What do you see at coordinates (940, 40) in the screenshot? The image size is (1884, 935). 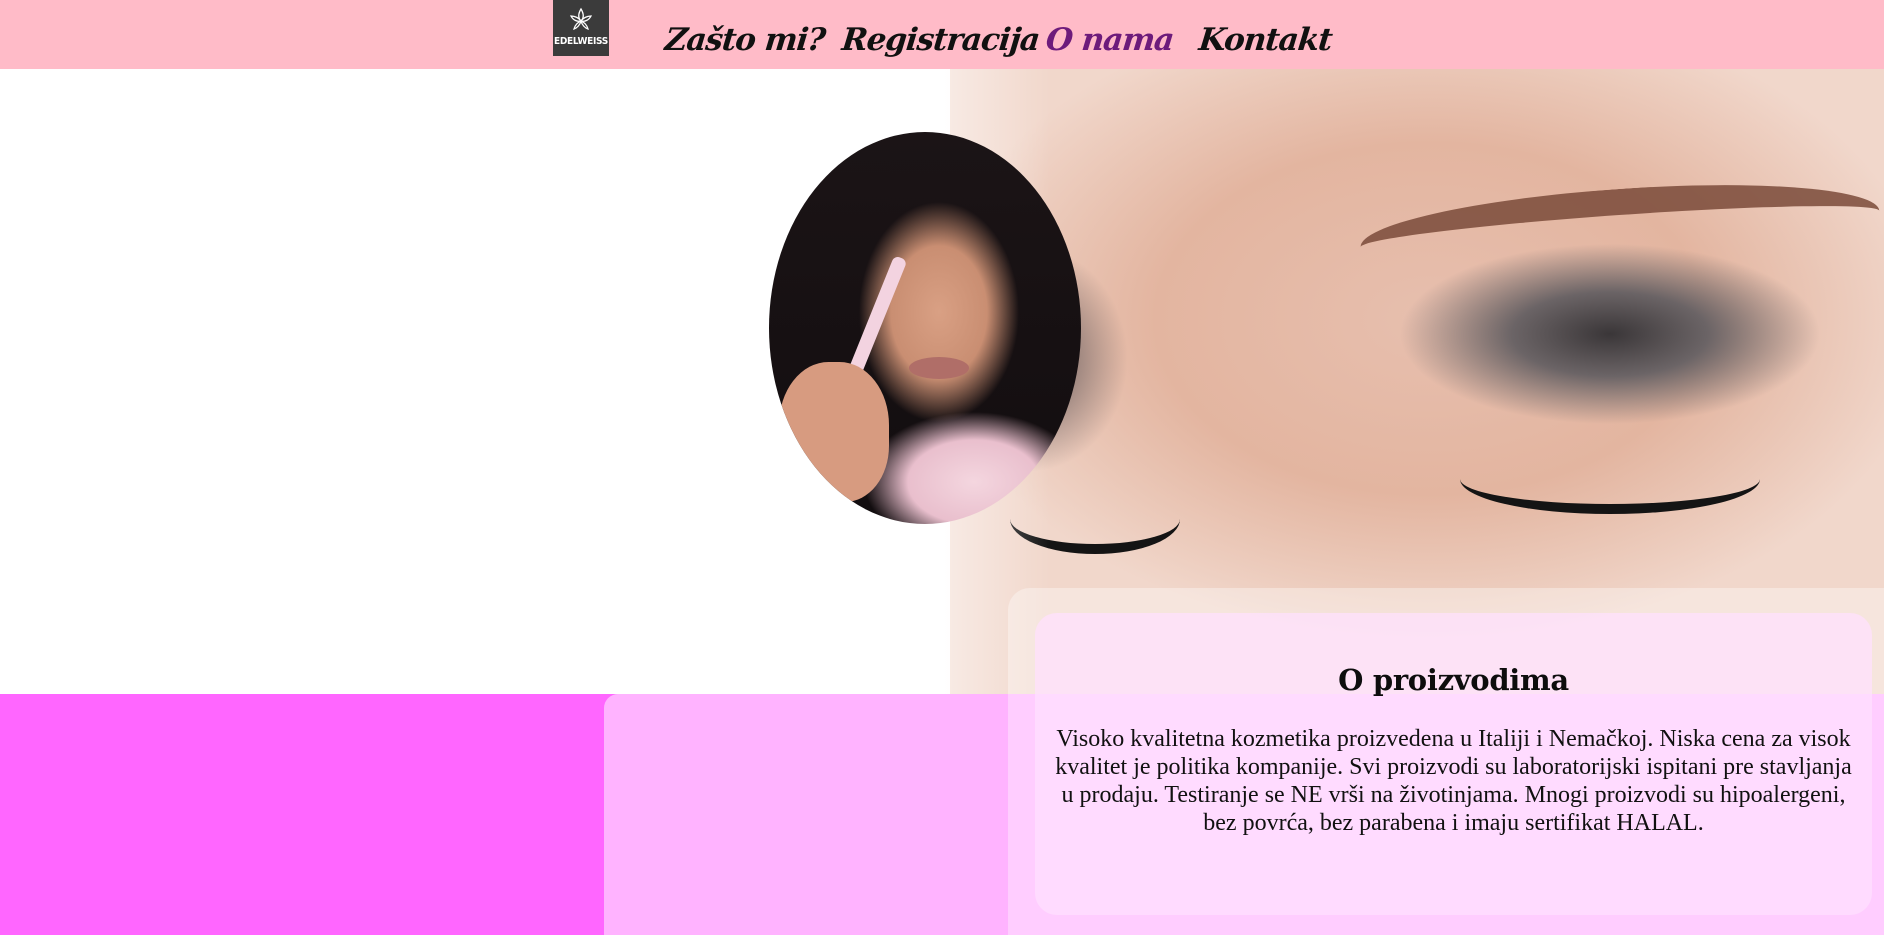 I see `nav-link-registracija: Registracija` at bounding box center [940, 40].